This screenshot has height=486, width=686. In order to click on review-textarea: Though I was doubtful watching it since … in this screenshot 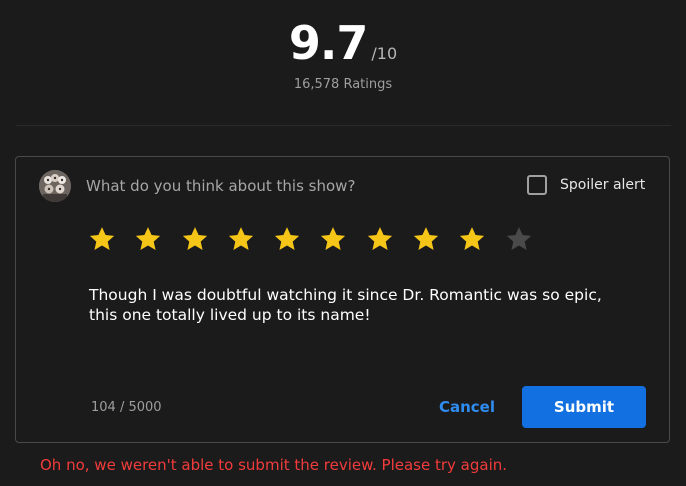, I will do `click(359, 305)`.